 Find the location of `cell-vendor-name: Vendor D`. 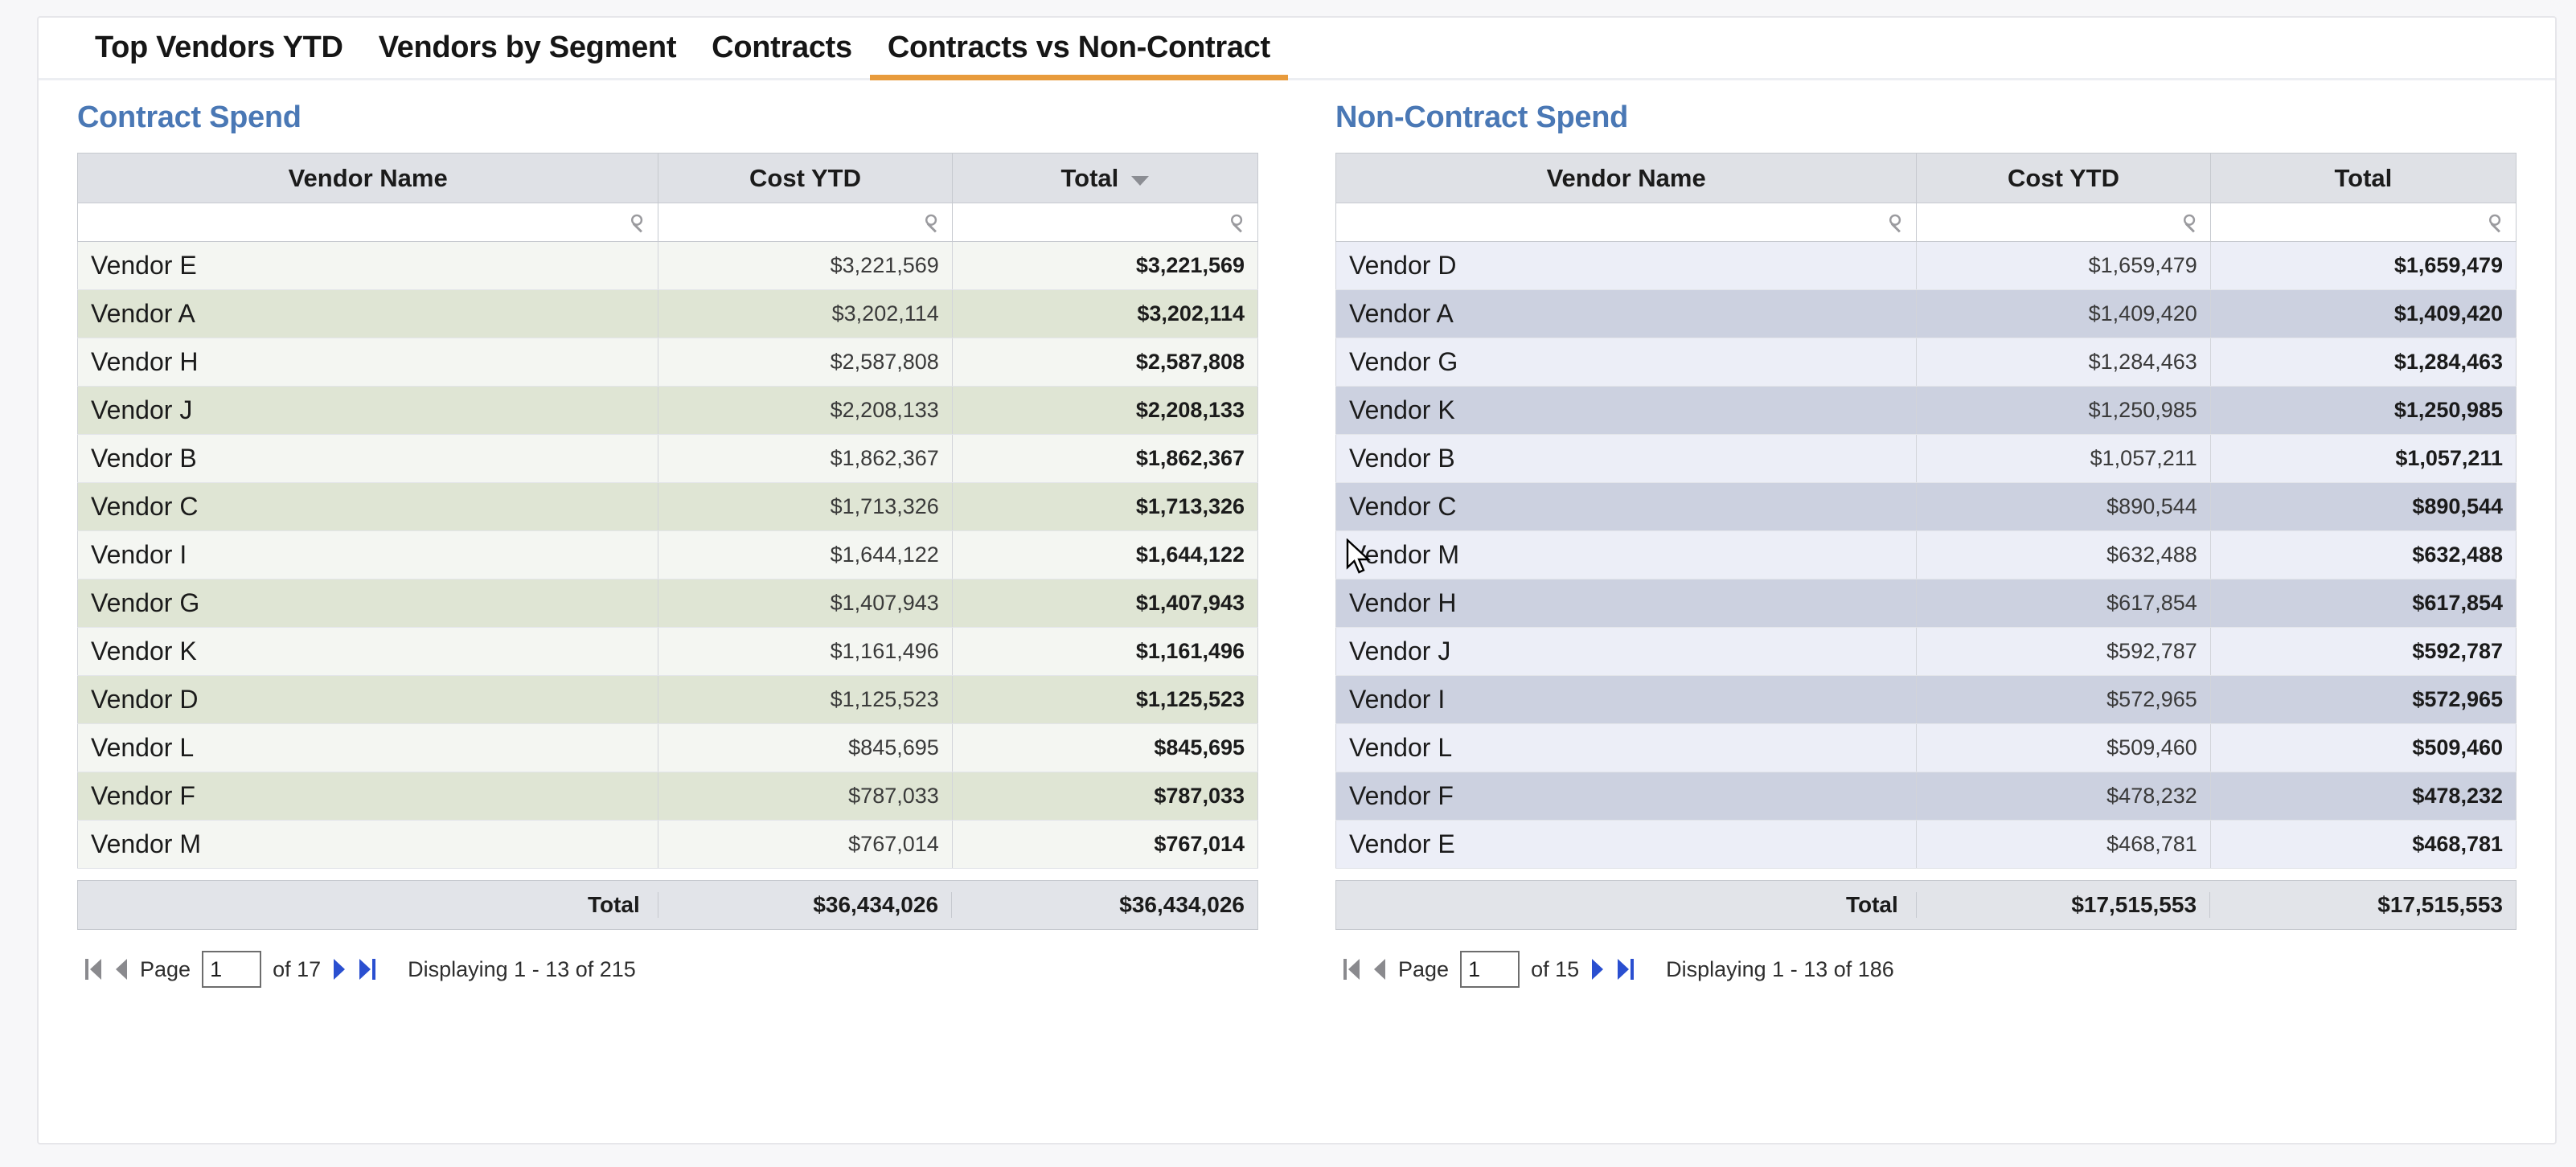

cell-vendor-name: Vendor D is located at coordinates (1626, 265).